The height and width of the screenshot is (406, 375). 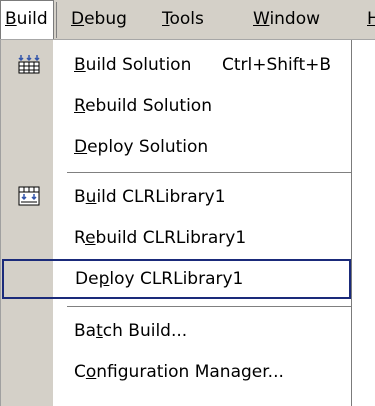 I want to click on menu-item-rebuild-solution: Rebuild Solution, so click(x=176, y=106).